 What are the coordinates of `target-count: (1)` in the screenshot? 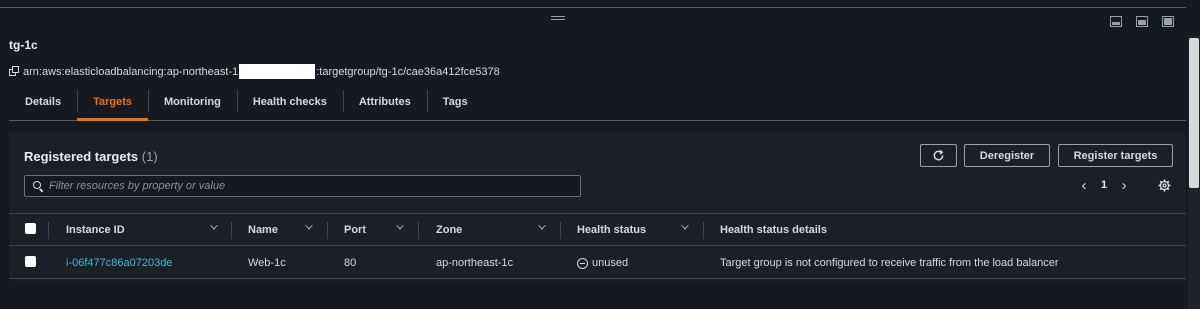 It's located at (149, 156).